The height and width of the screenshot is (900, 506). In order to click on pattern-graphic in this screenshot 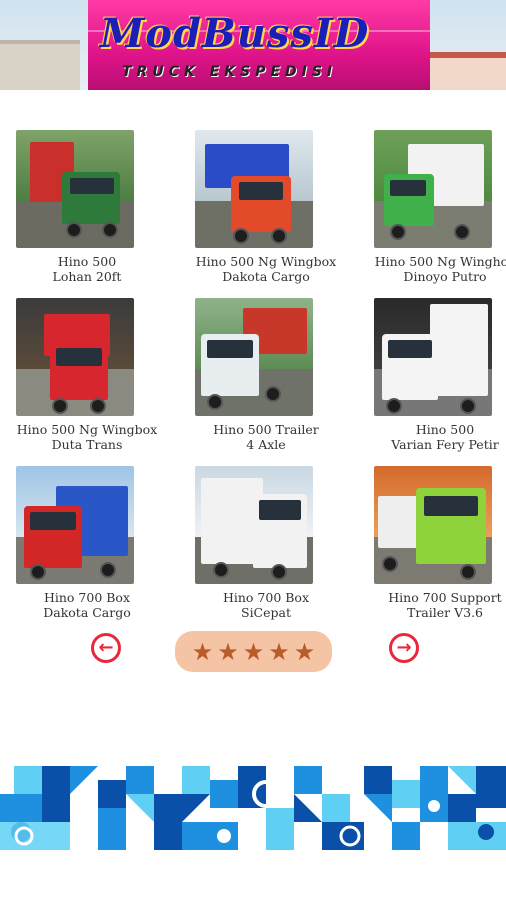, I will do `click(253, 808)`.